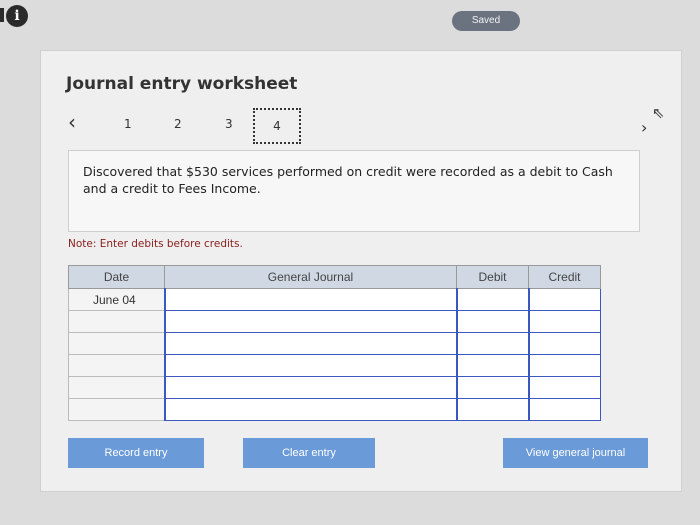  What do you see at coordinates (72, 122) in the screenshot?
I see `previous-step-button: ‹` at bounding box center [72, 122].